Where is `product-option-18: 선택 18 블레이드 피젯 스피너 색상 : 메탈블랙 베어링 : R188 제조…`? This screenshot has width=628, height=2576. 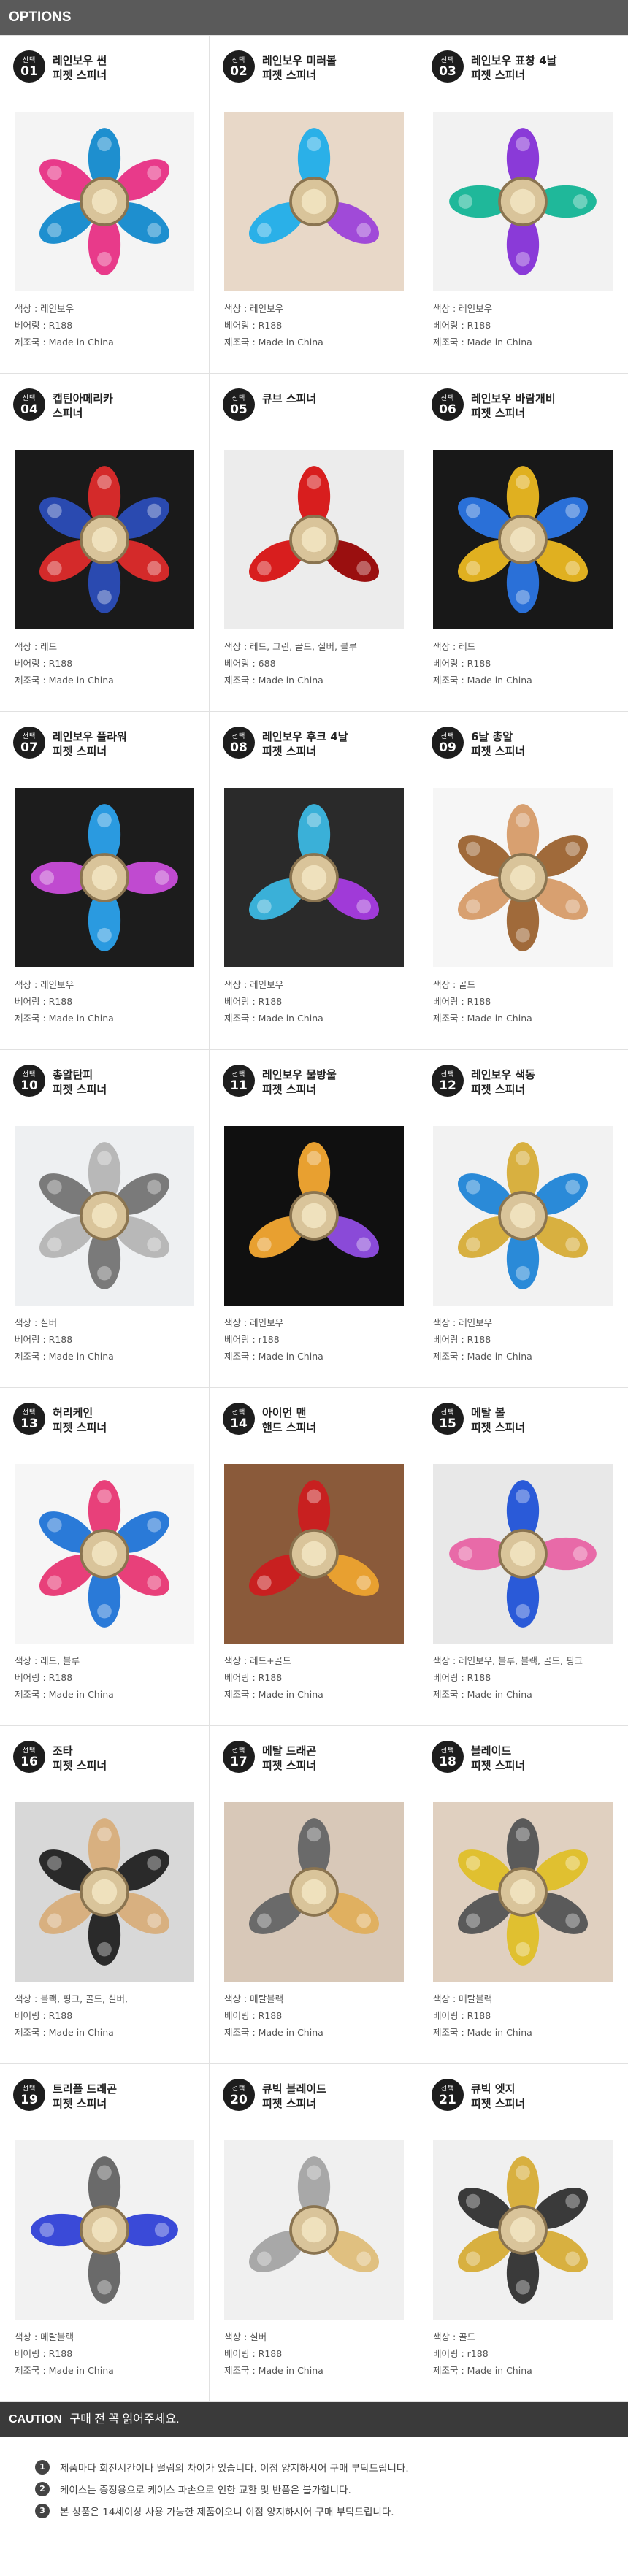 product-option-18: 선택 18 블레이드 피젯 스피너 색상 : 메탈블랙 베어링 : R188 제조… is located at coordinates (523, 1895).